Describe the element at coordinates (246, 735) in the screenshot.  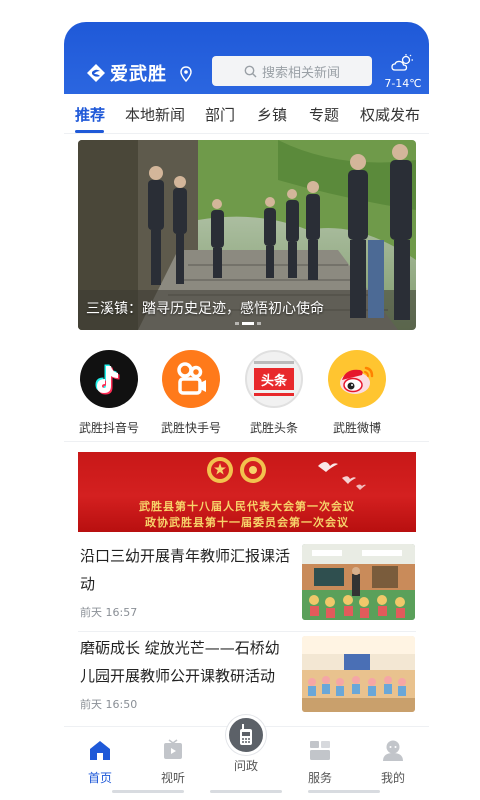
I see `walkie-talkie-icon` at that location.